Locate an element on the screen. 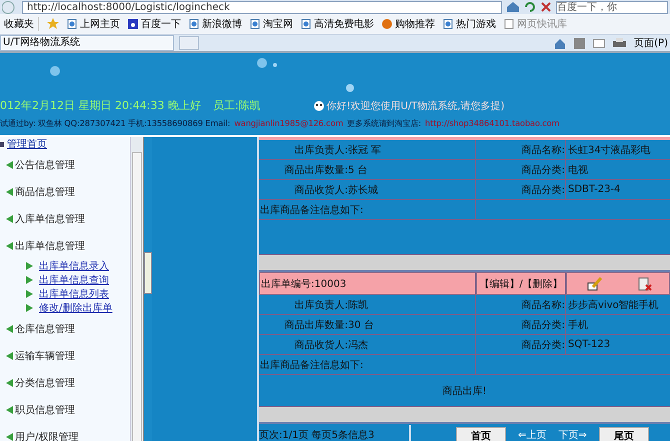  menu-item: 仓库信息管理 is located at coordinates (68, 328).